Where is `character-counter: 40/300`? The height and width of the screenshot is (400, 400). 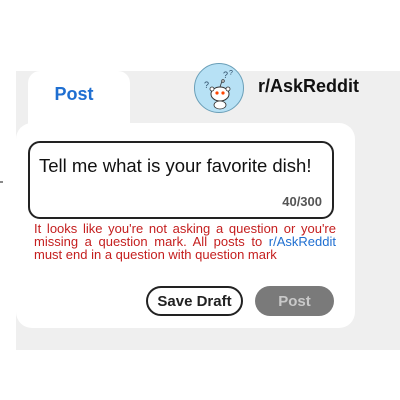 character-counter: 40/300 is located at coordinates (302, 201).